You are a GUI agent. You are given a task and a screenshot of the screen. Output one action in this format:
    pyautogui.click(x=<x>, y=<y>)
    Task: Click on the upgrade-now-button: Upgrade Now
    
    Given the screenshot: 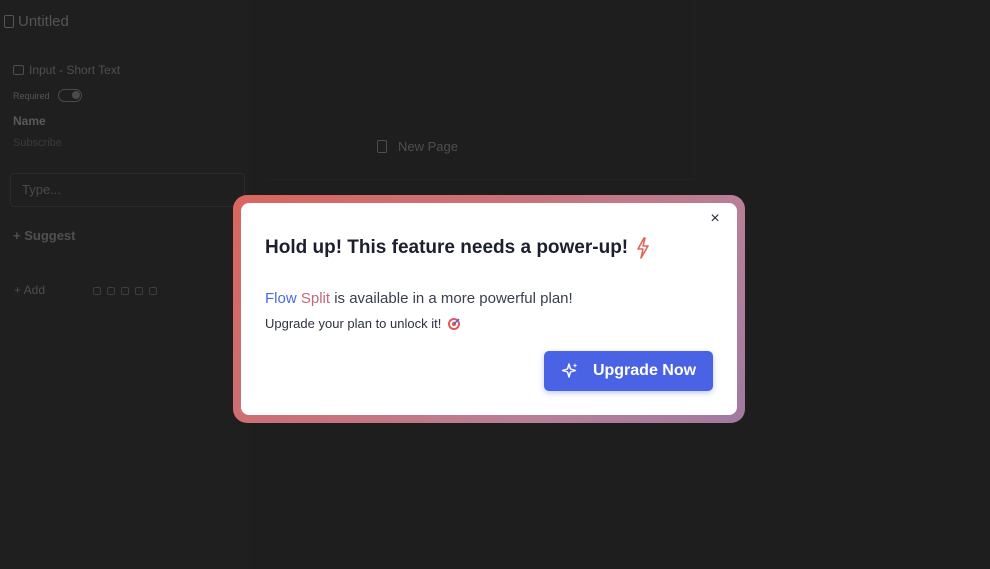 What is the action you would take?
    pyautogui.click(x=628, y=371)
    